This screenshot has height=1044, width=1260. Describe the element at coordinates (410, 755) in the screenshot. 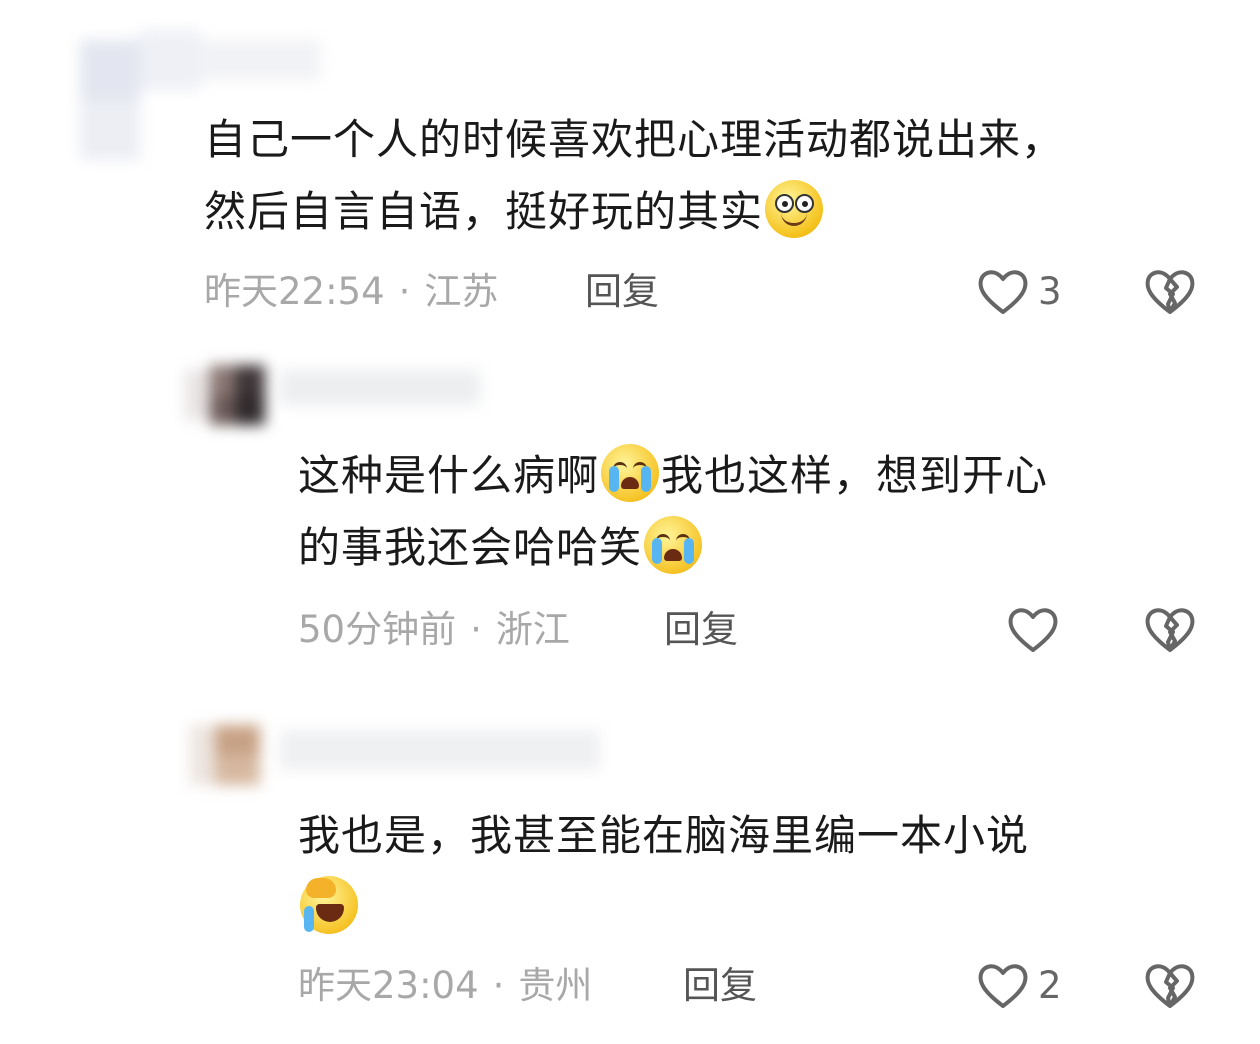

I see `avatar-blurred` at that location.